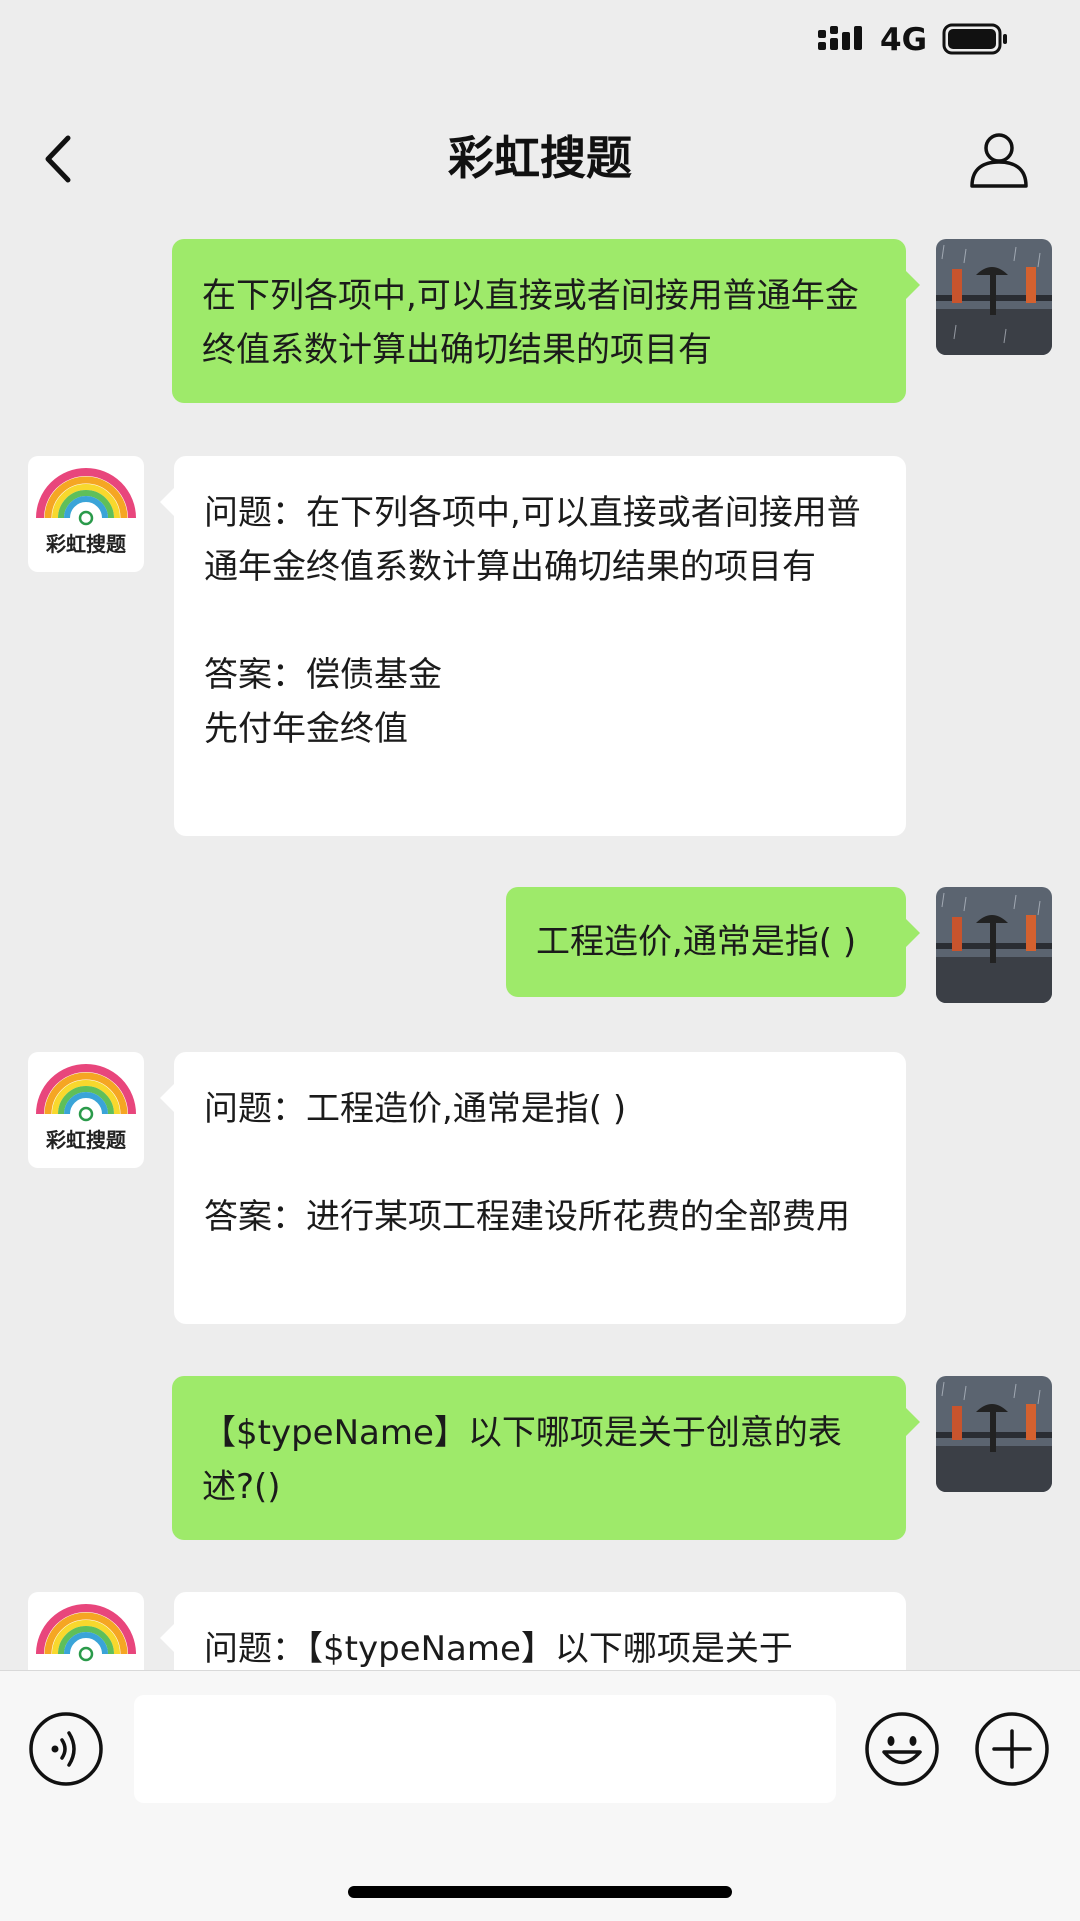 Image resolution: width=1080 pixels, height=1921 pixels. What do you see at coordinates (540, 42) in the screenshot?
I see `status-bar: 4G` at bounding box center [540, 42].